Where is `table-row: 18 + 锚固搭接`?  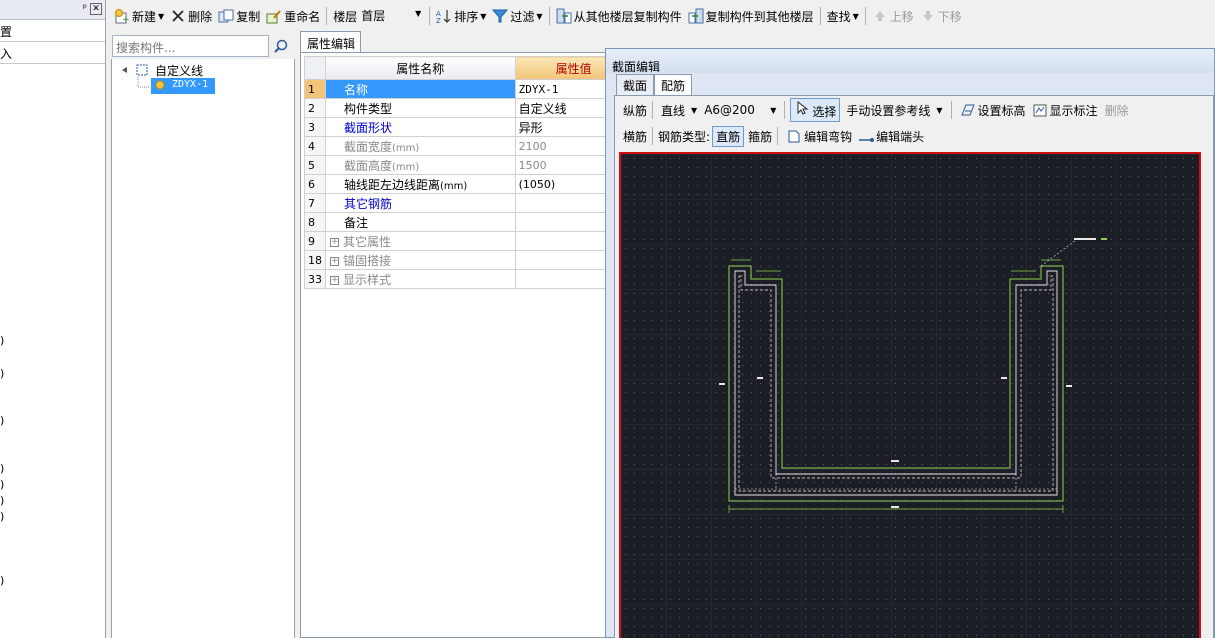
table-row: 18 + 锚固搭接 is located at coordinates (456, 260).